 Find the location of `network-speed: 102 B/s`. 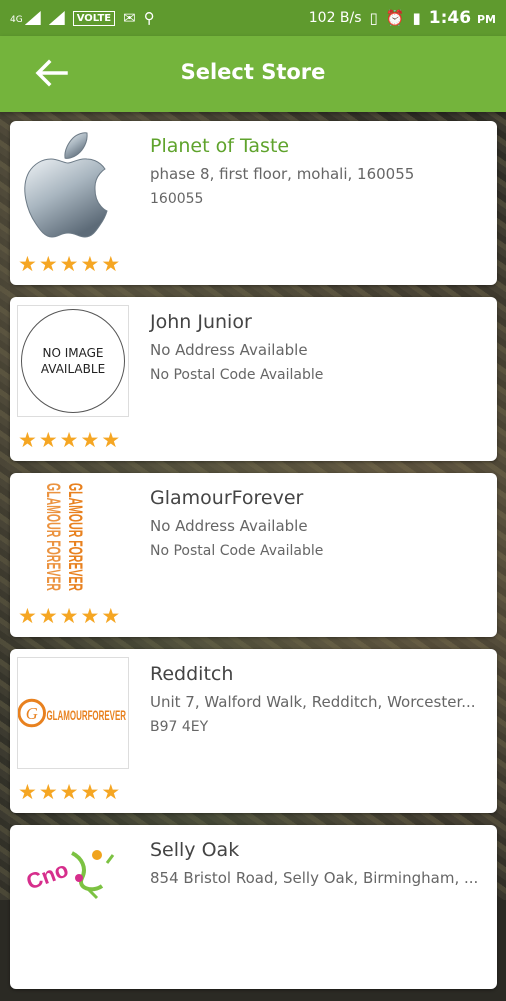

network-speed: 102 B/s is located at coordinates (335, 18).